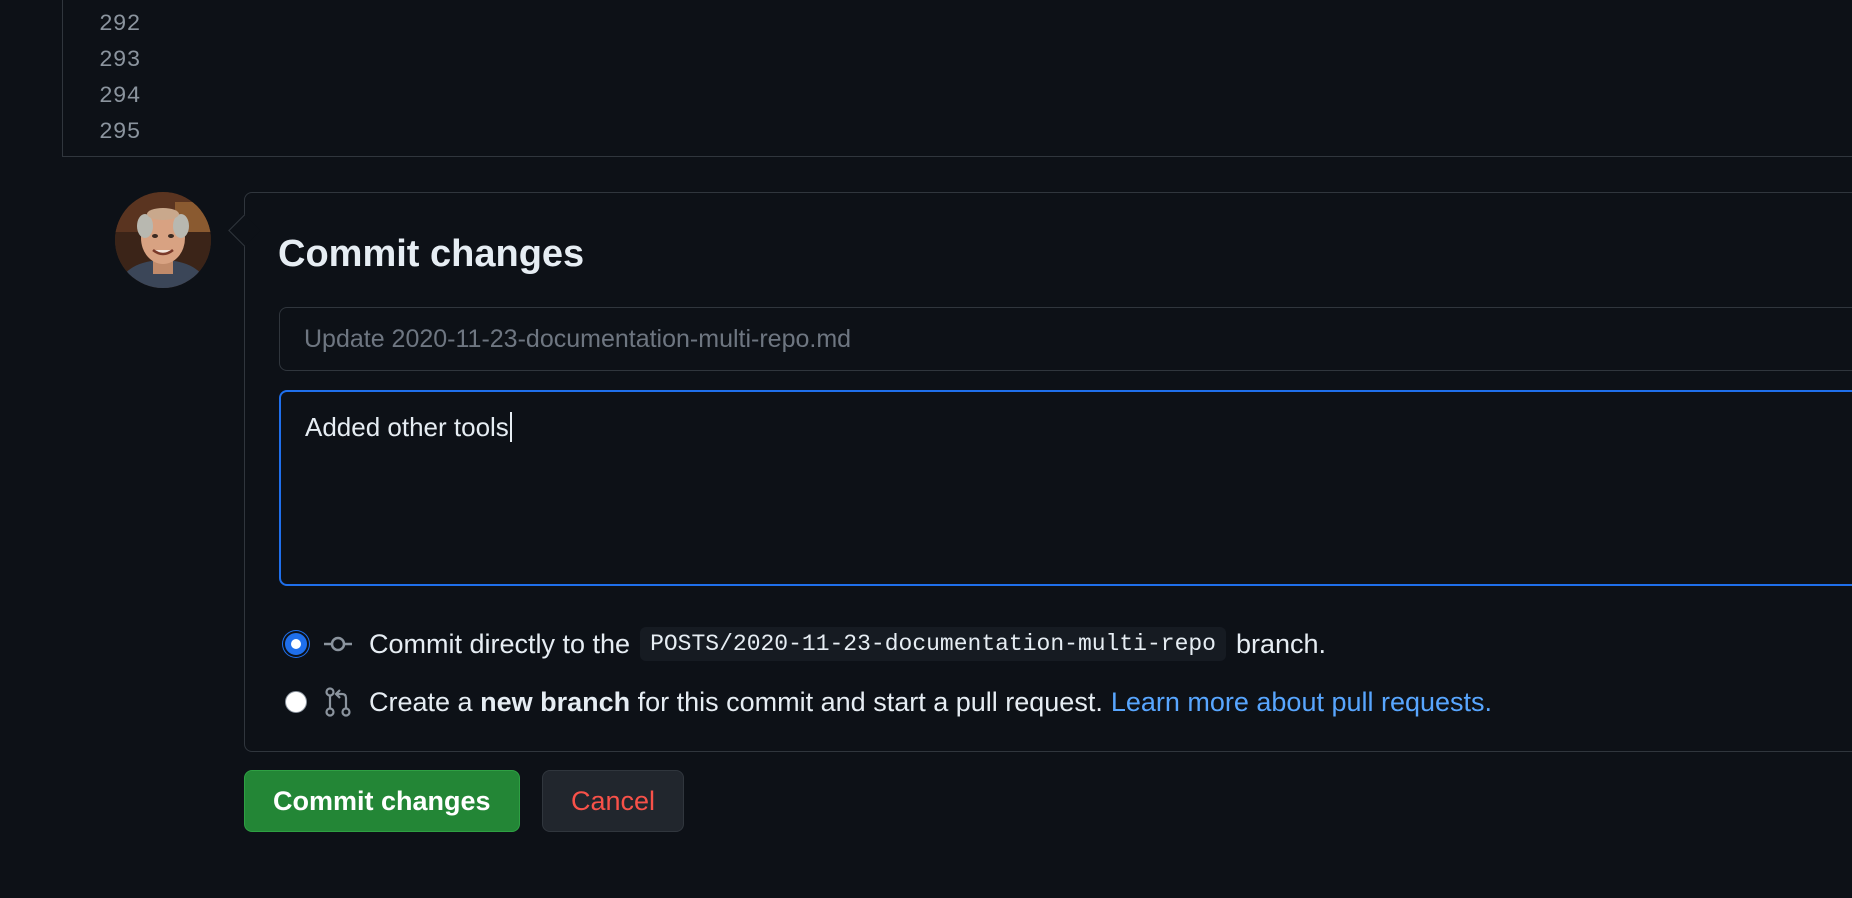 This screenshot has height=898, width=1852. I want to click on line-number: 292, so click(120, 24).